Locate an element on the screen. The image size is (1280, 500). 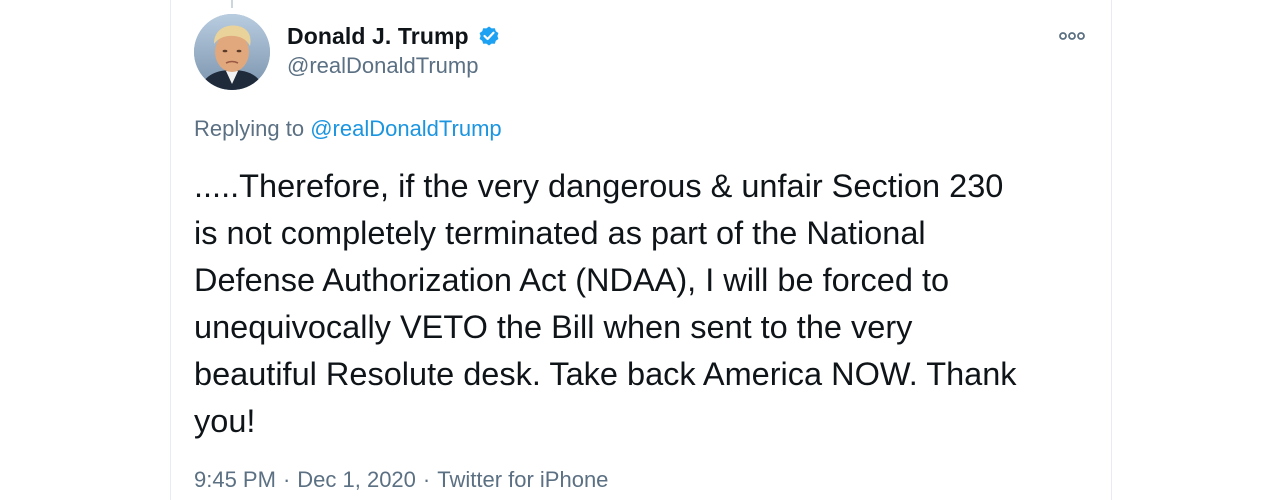
author-handle: @realDonaldTrump is located at coordinates (382, 66).